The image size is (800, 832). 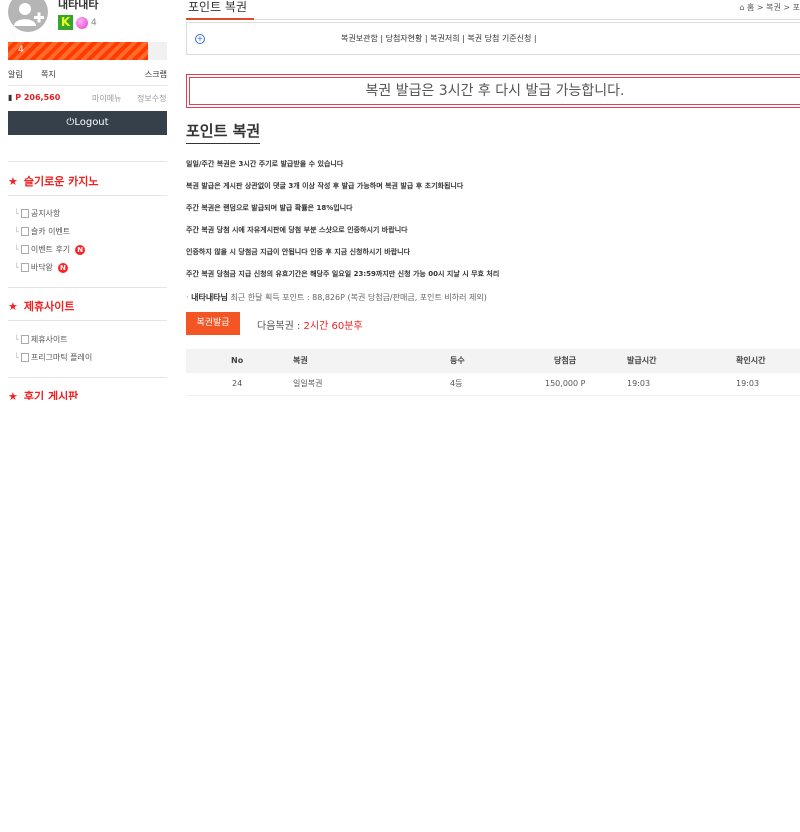 I want to click on next-lotto-time: 2시간 60분후, so click(x=333, y=326).